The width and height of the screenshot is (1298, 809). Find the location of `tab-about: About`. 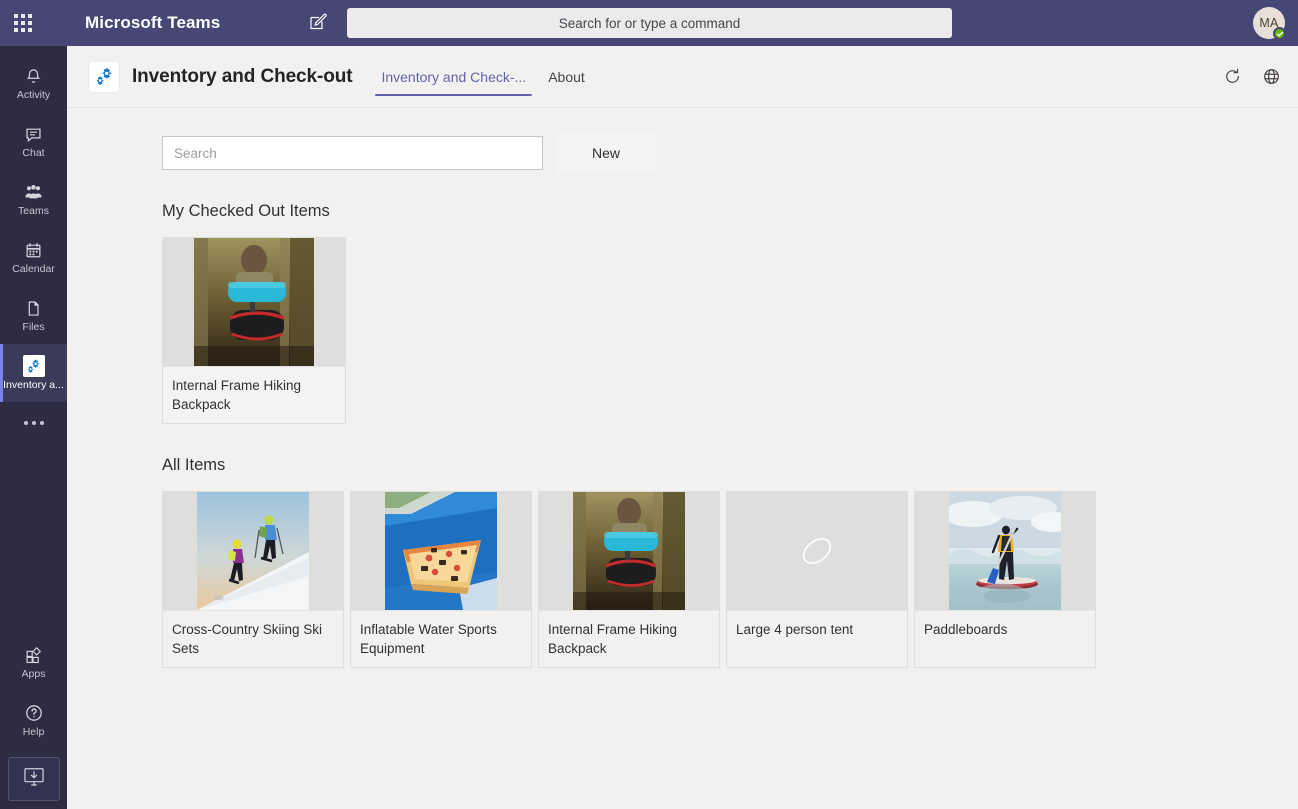

tab-about: About is located at coordinates (566, 77).